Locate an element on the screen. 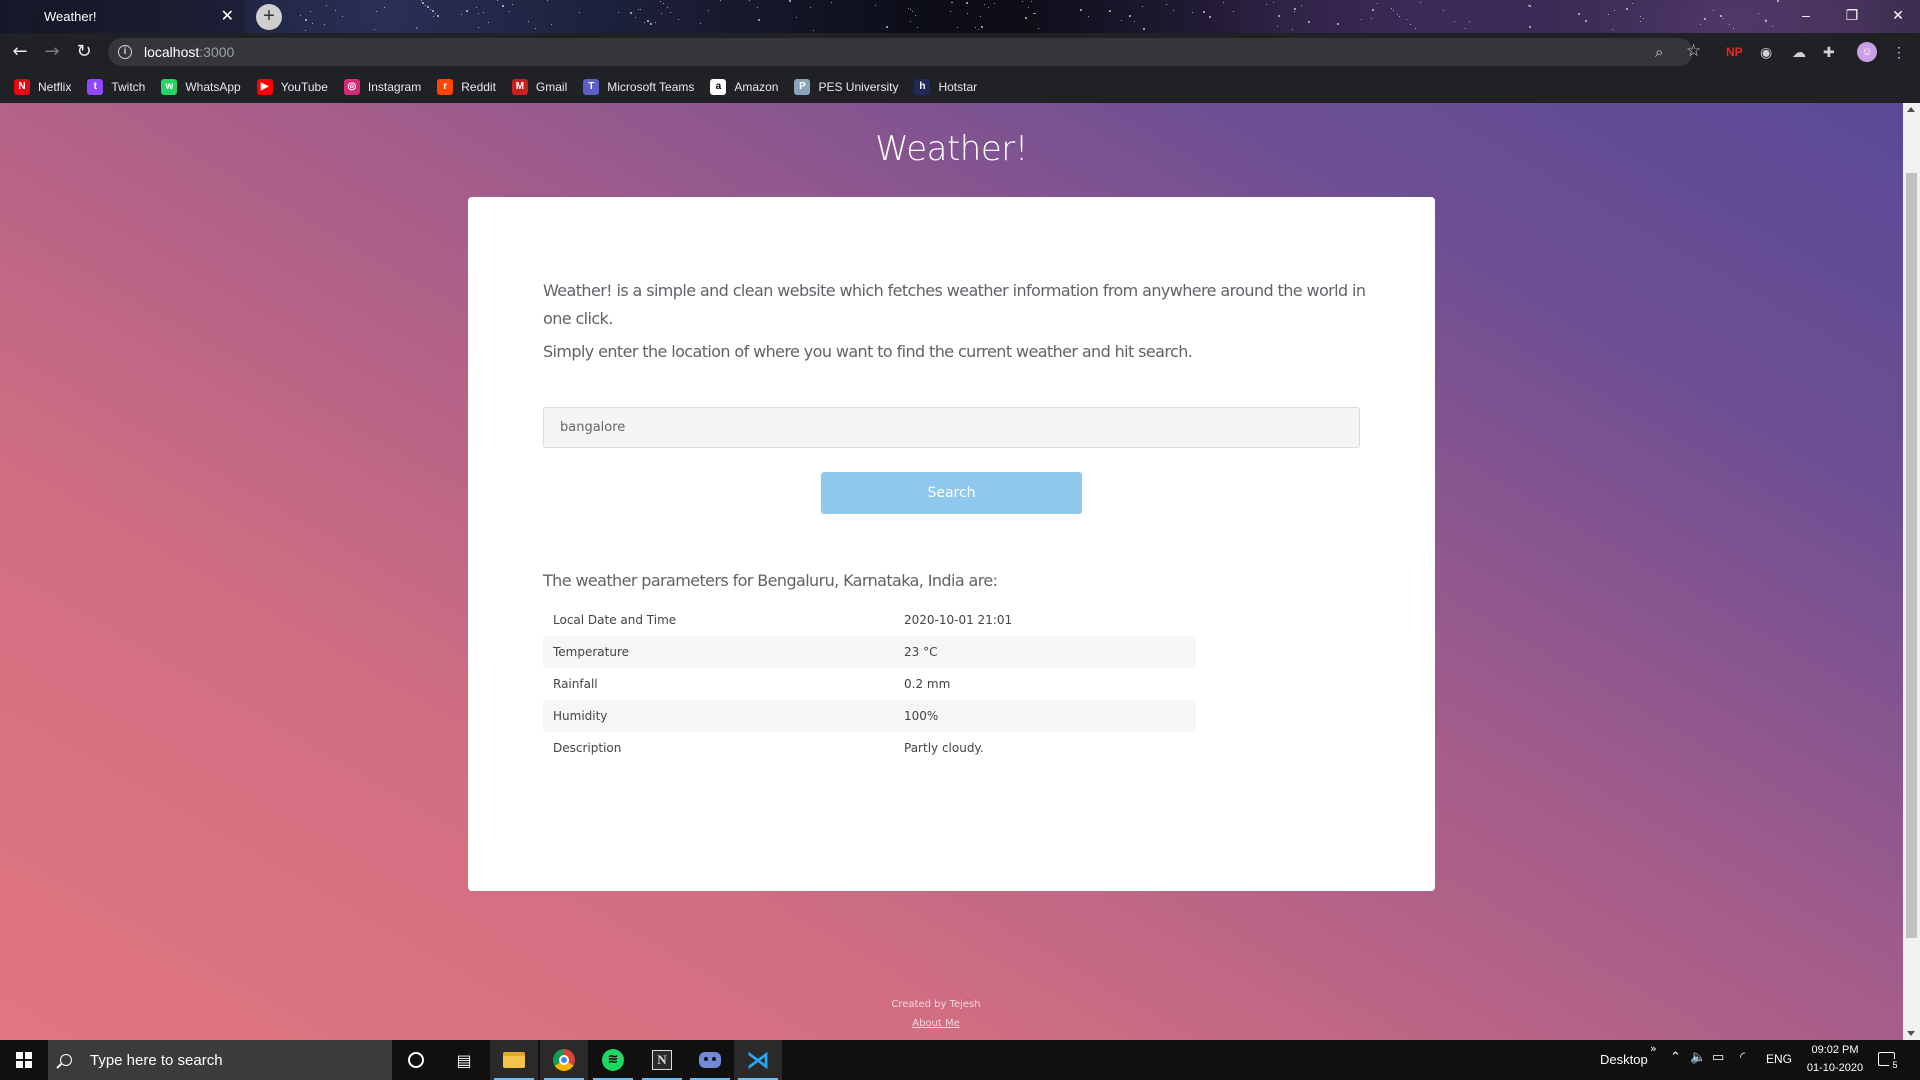 This screenshot has height=1080, width=1920. vscode-app: ⋊ is located at coordinates (758, 1060).